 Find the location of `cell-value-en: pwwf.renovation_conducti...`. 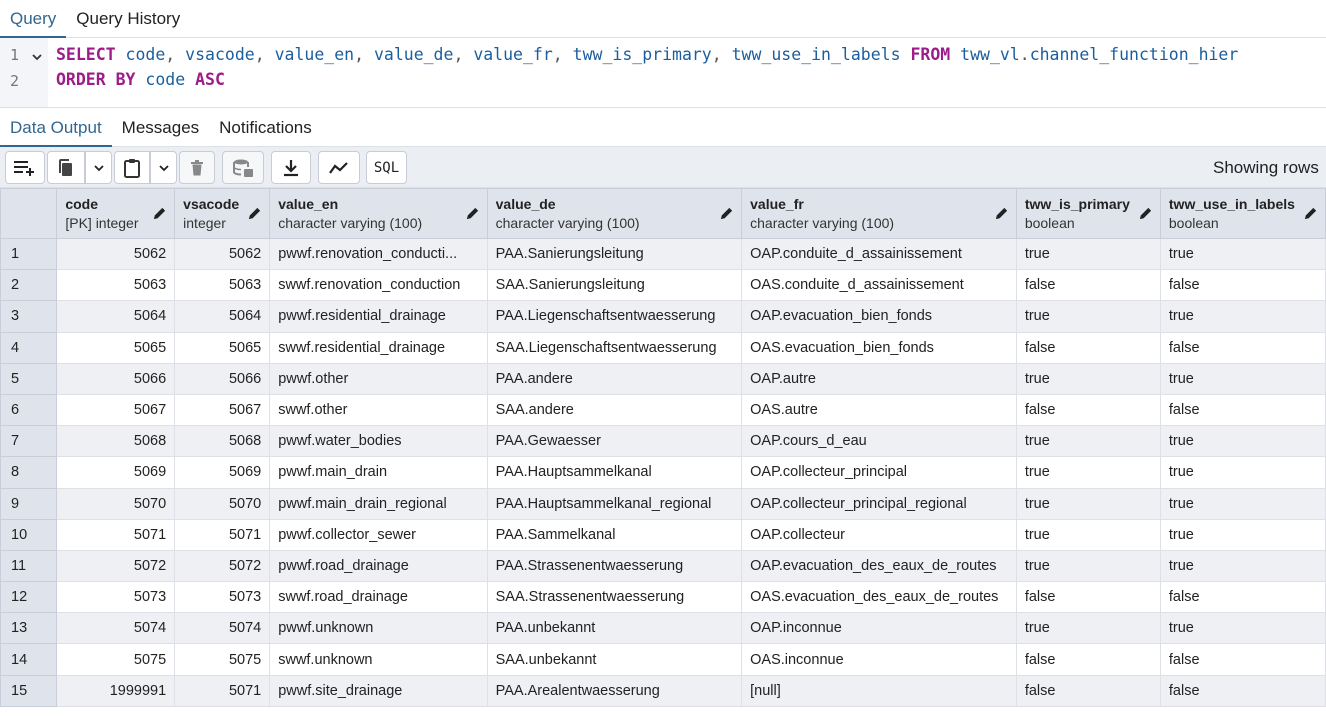

cell-value-en: pwwf.renovation_conducti... is located at coordinates (378, 254).